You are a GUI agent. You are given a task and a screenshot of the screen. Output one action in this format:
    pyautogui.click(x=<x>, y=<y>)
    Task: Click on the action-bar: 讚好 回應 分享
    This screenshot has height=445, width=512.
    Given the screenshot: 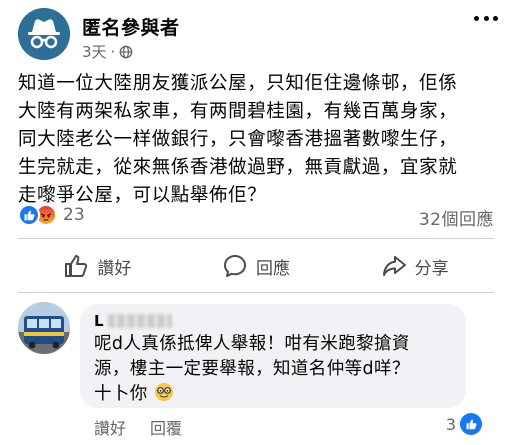 What is the action you would take?
    pyautogui.click(x=256, y=266)
    